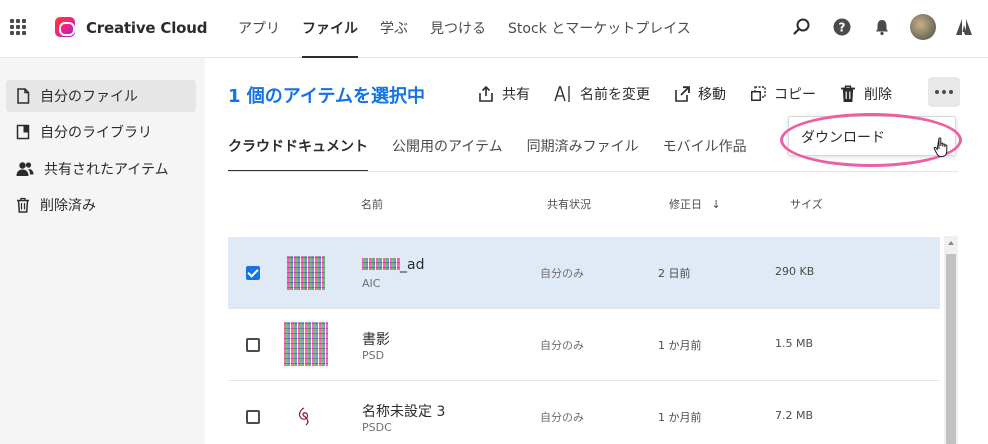 The height and width of the screenshot is (444, 988). I want to click on app-switcher-icon, so click(18, 27).